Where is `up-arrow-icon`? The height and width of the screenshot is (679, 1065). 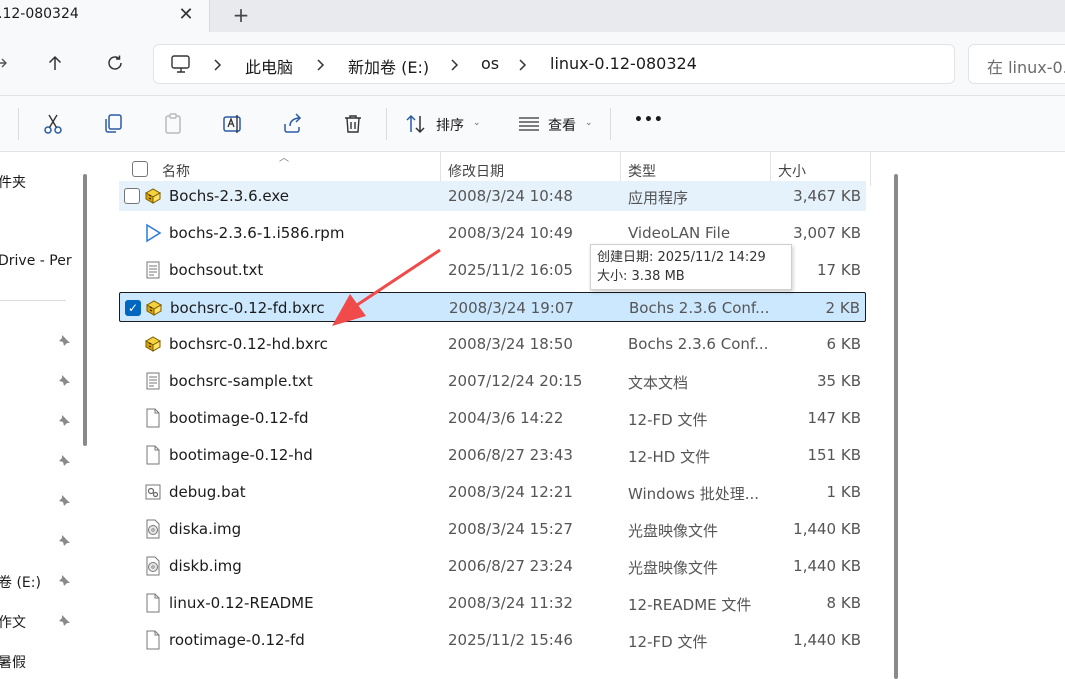 up-arrow-icon is located at coordinates (55, 63).